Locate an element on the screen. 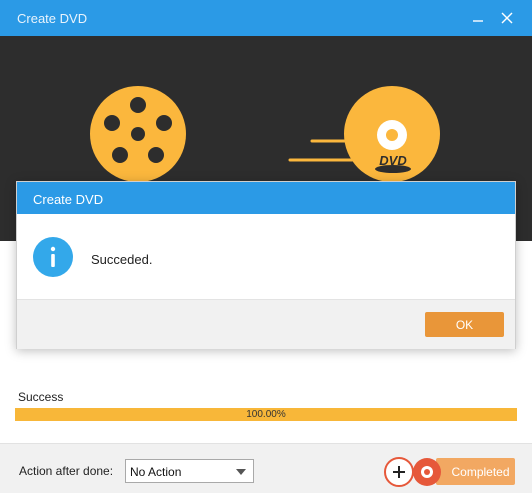 The image size is (532, 493). watermark-logo-icon is located at coordinates (412, 472).